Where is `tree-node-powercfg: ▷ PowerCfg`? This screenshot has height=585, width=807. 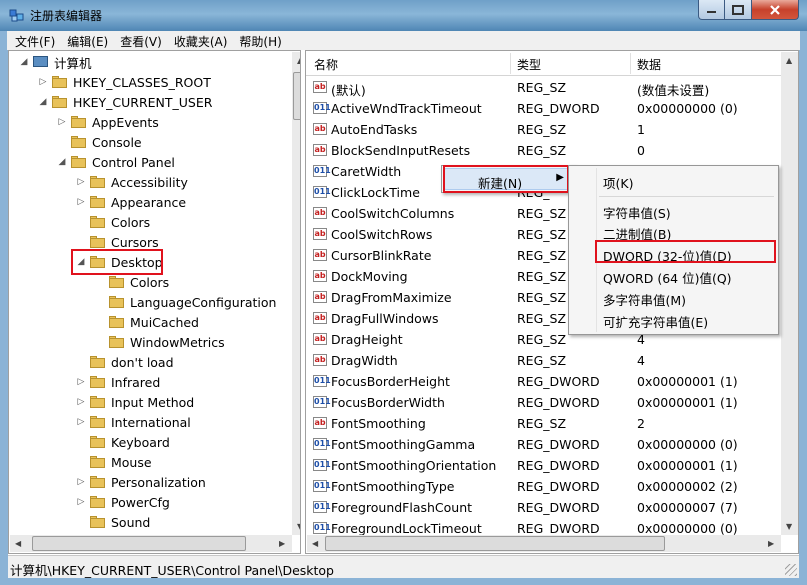
tree-node-powercfg: ▷ PowerCfg is located at coordinates (124, 502).